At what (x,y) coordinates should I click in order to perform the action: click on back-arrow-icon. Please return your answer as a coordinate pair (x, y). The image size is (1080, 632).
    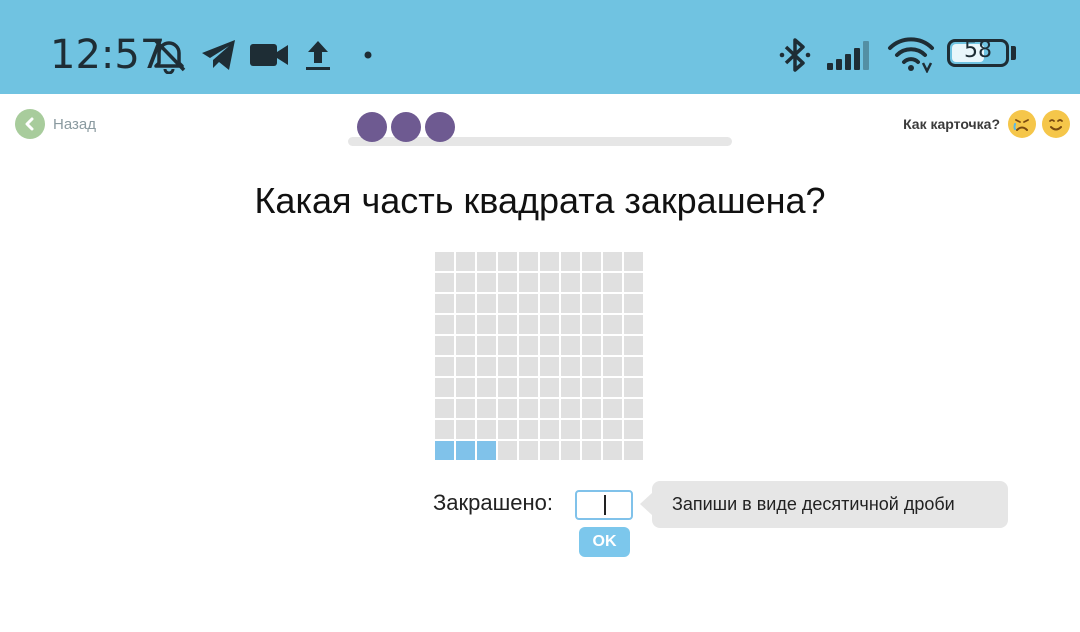
    Looking at the image, I should click on (30, 124).